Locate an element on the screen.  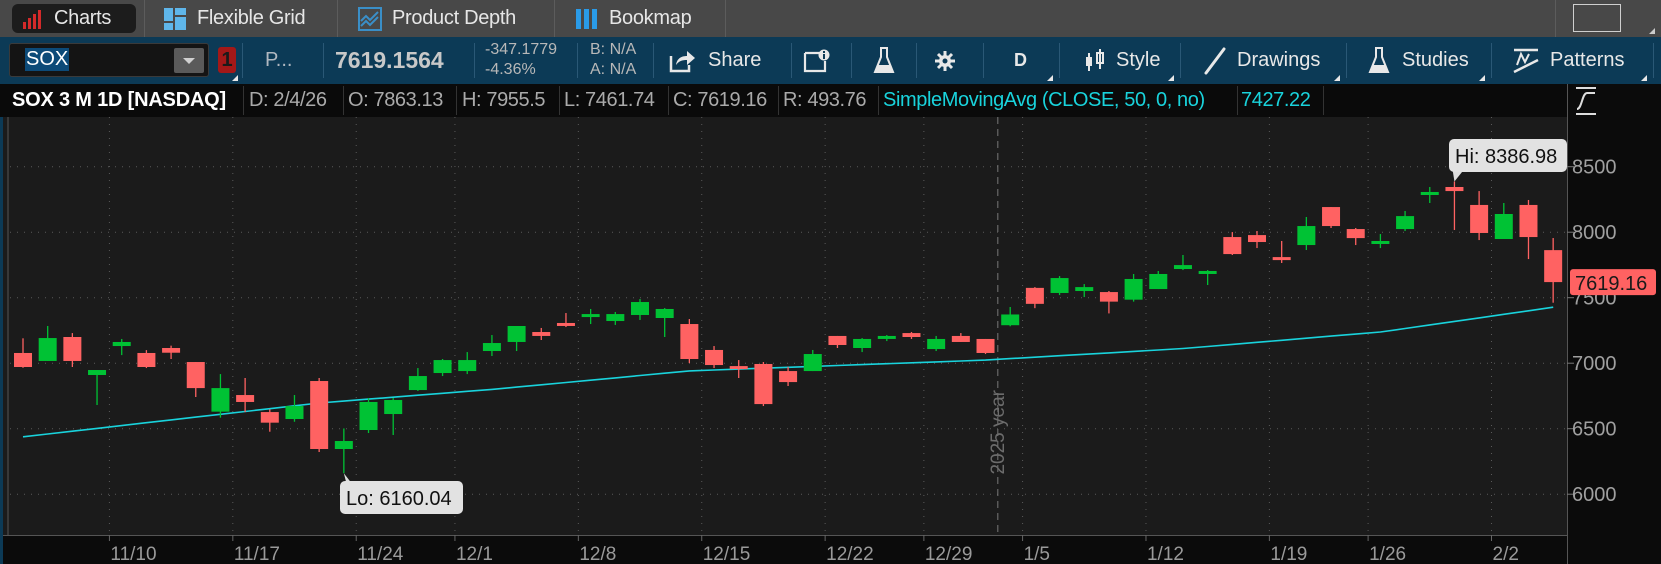
x-tick-label: 12/22 is located at coordinates (850, 554).